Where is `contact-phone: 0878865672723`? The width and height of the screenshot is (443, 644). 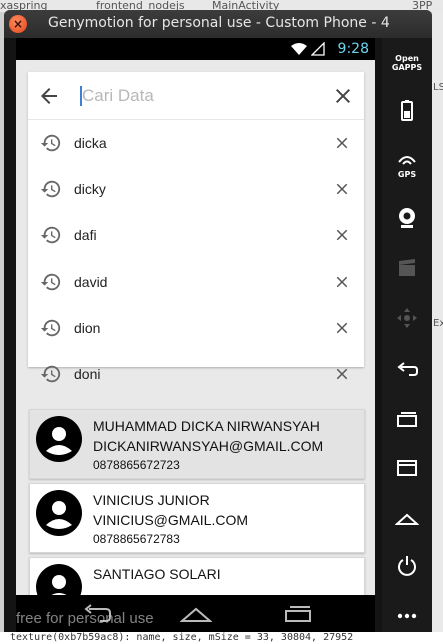 contact-phone: 0878865672723 is located at coordinates (136, 465).